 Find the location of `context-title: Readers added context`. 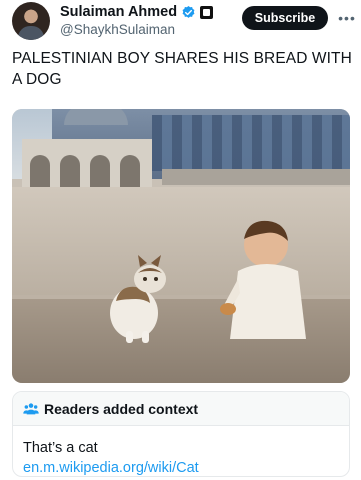

context-title: Readers added context is located at coordinates (121, 409).